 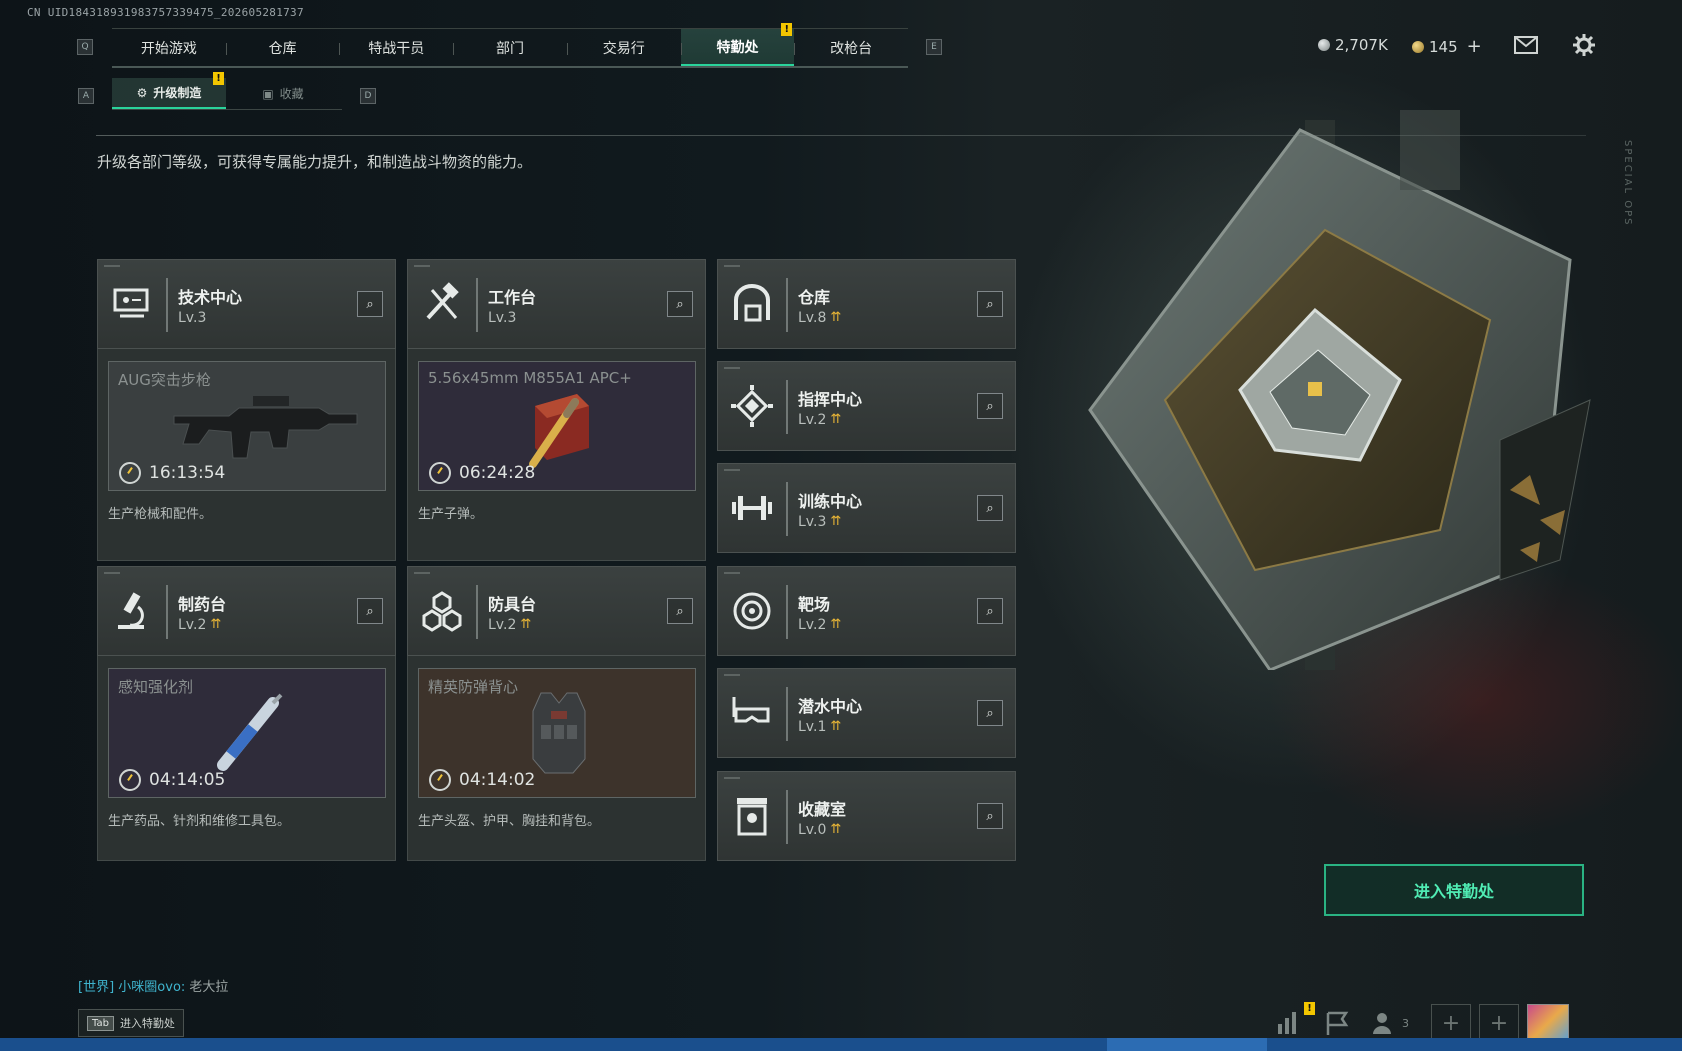 What do you see at coordinates (169, 47) in the screenshot?
I see `tab-start-game: 开始游戏` at bounding box center [169, 47].